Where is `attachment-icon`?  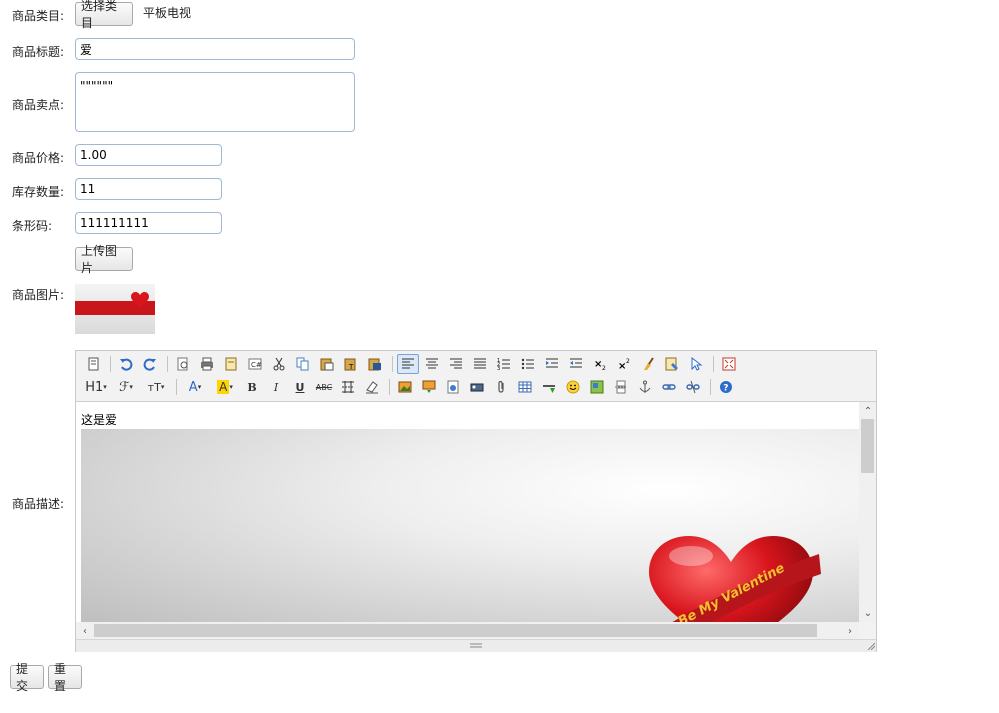 attachment-icon is located at coordinates (501, 387).